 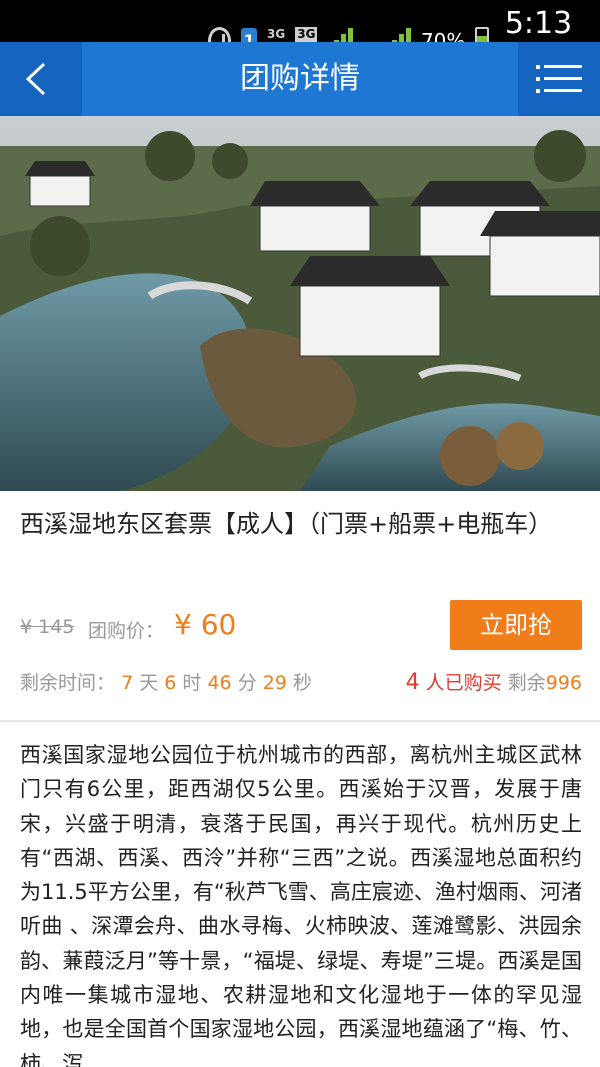 I want to click on countdown-label: 剩余时间：, so click(x=68, y=683).